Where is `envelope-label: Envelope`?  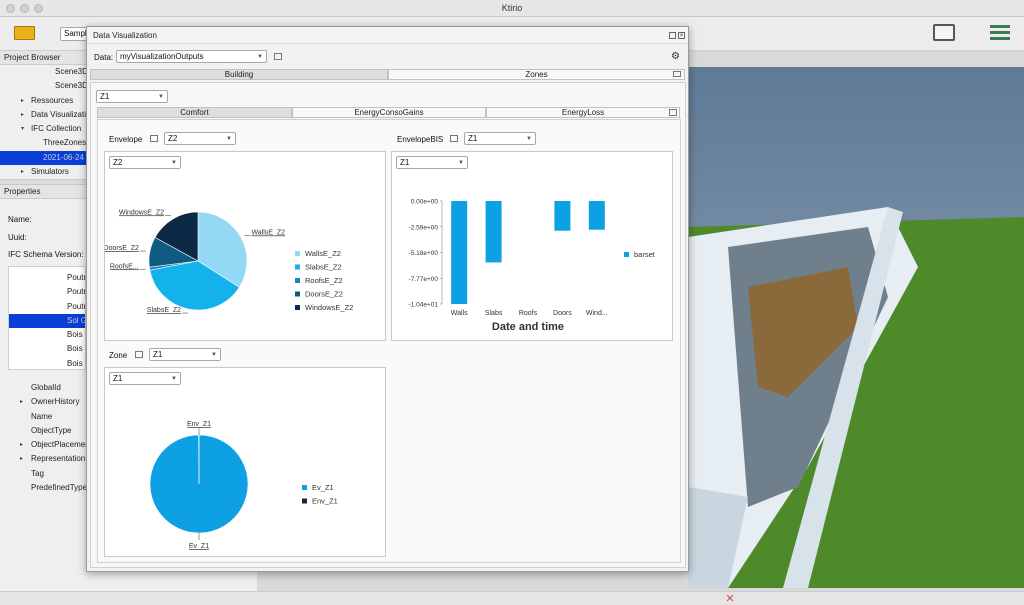 envelope-label: Envelope is located at coordinates (126, 139).